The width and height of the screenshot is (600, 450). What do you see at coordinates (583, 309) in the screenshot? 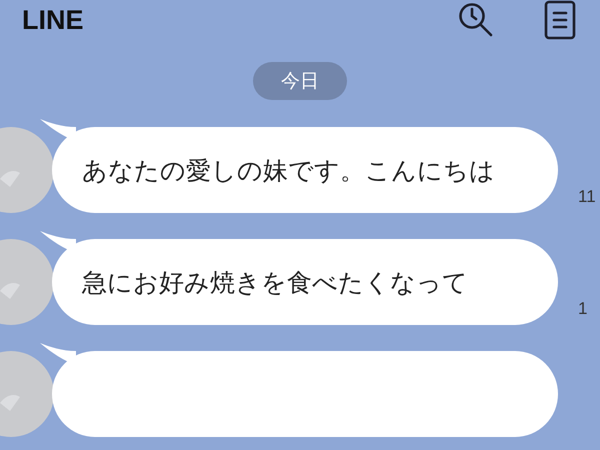
I see `message-time: 1` at bounding box center [583, 309].